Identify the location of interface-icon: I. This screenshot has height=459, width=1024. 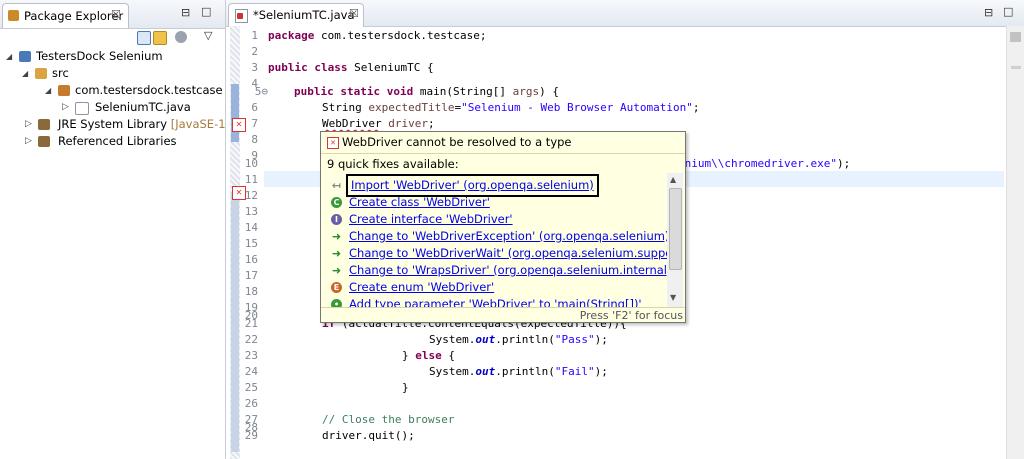
(336, 219).